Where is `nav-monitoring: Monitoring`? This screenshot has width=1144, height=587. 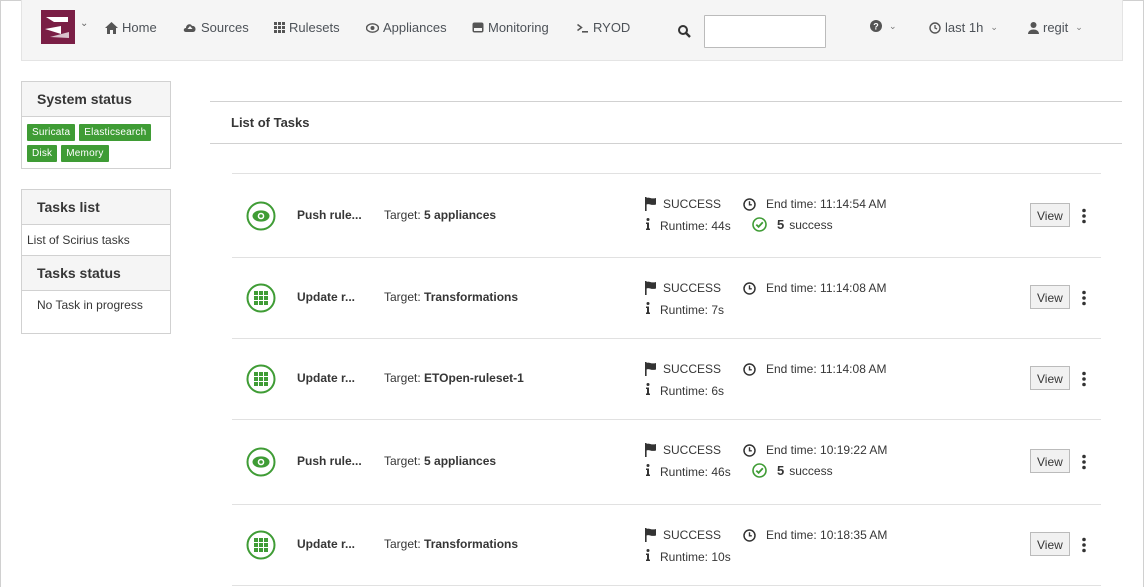
nav-monitoring: Monitoring is located at coordinates (510, 27).